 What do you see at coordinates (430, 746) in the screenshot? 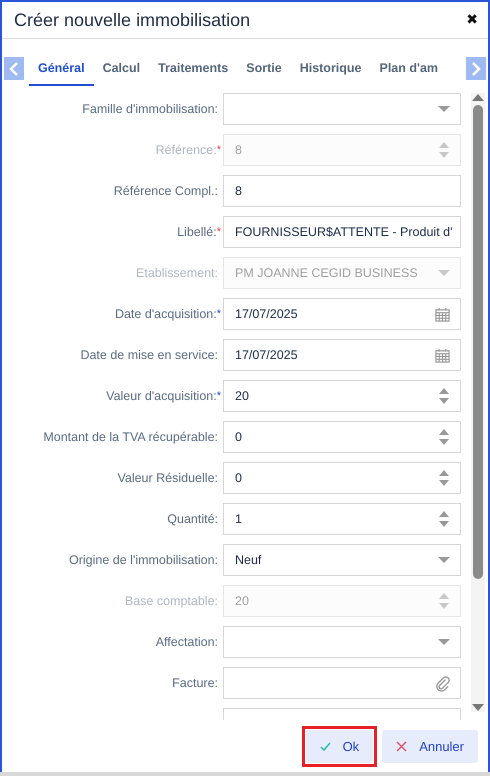
I see `cancel-button: Annuler` at bounding box center [430, 746].